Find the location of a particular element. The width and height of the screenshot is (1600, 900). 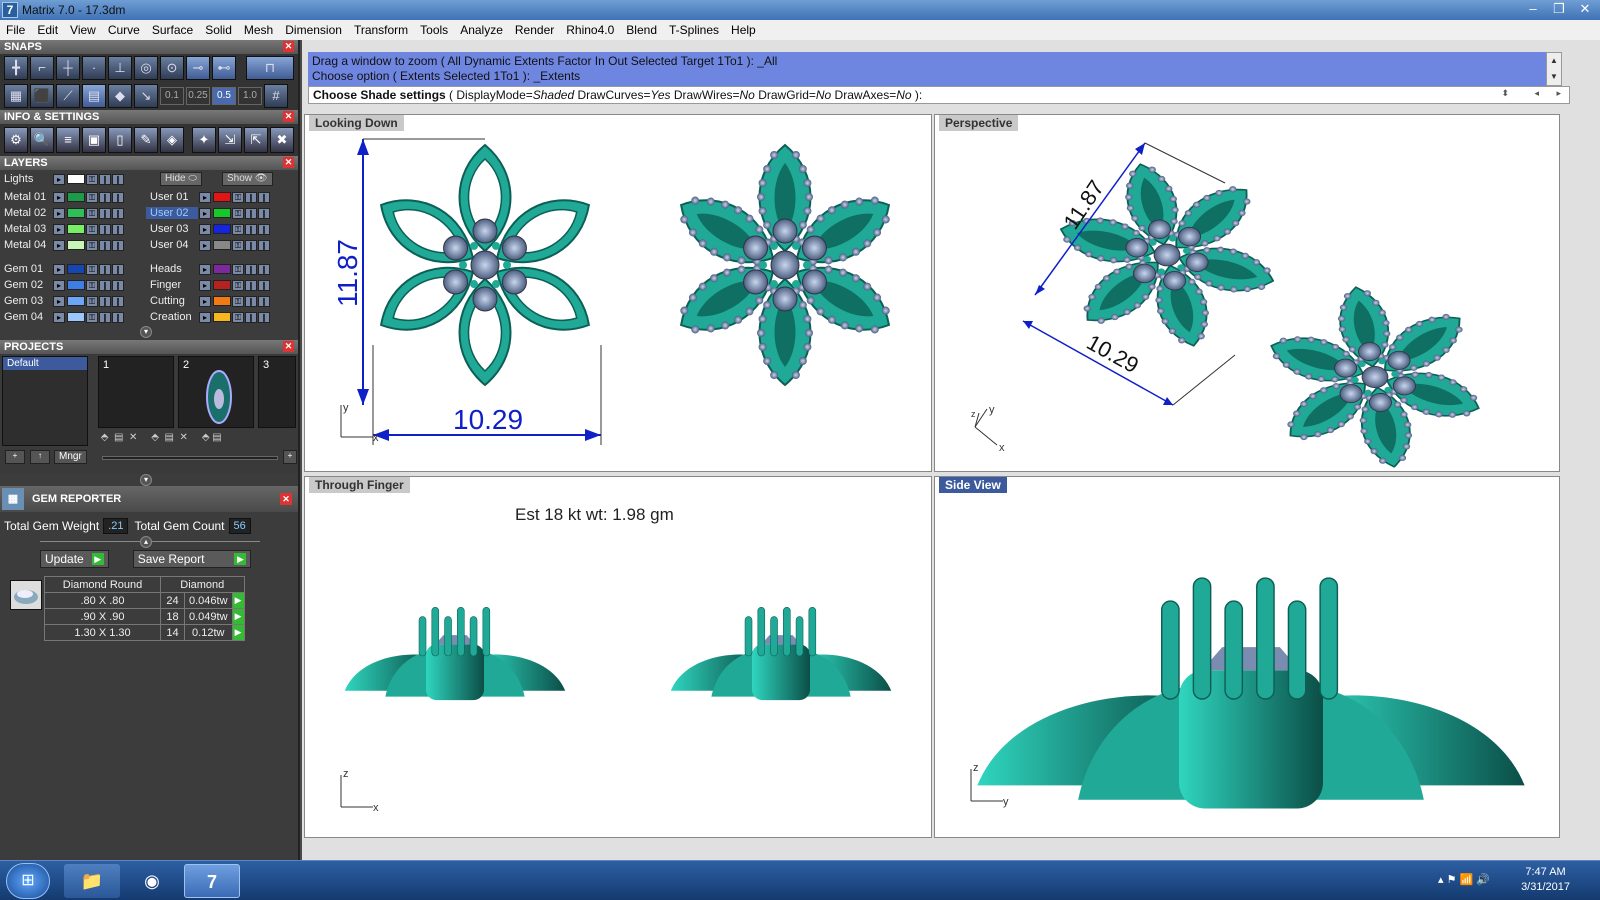

manager-button: Mngr is located at coordinates (70, 457).